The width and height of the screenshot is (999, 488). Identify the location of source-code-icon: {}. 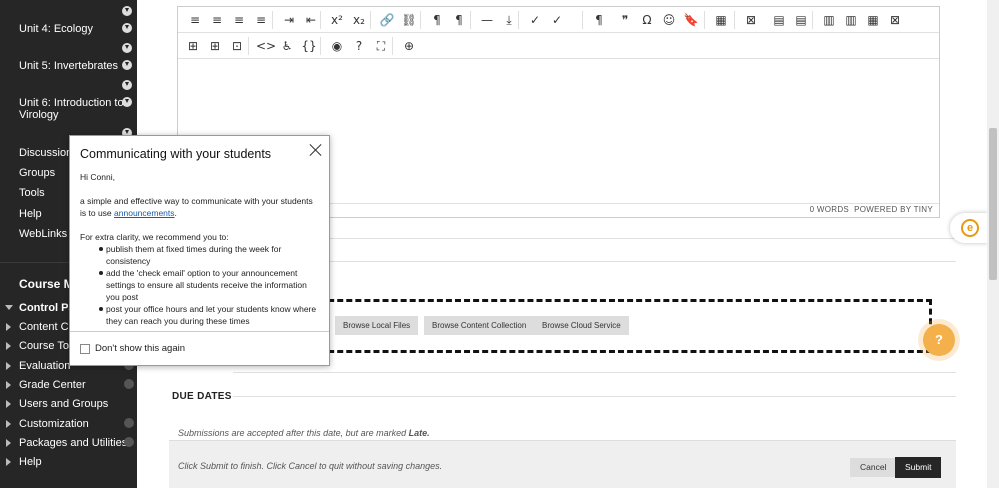
(309, 46).